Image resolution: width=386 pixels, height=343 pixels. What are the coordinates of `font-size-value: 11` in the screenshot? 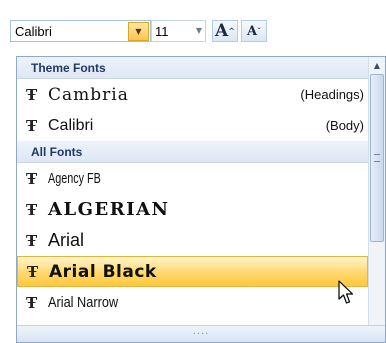 It's located at (162, 31).